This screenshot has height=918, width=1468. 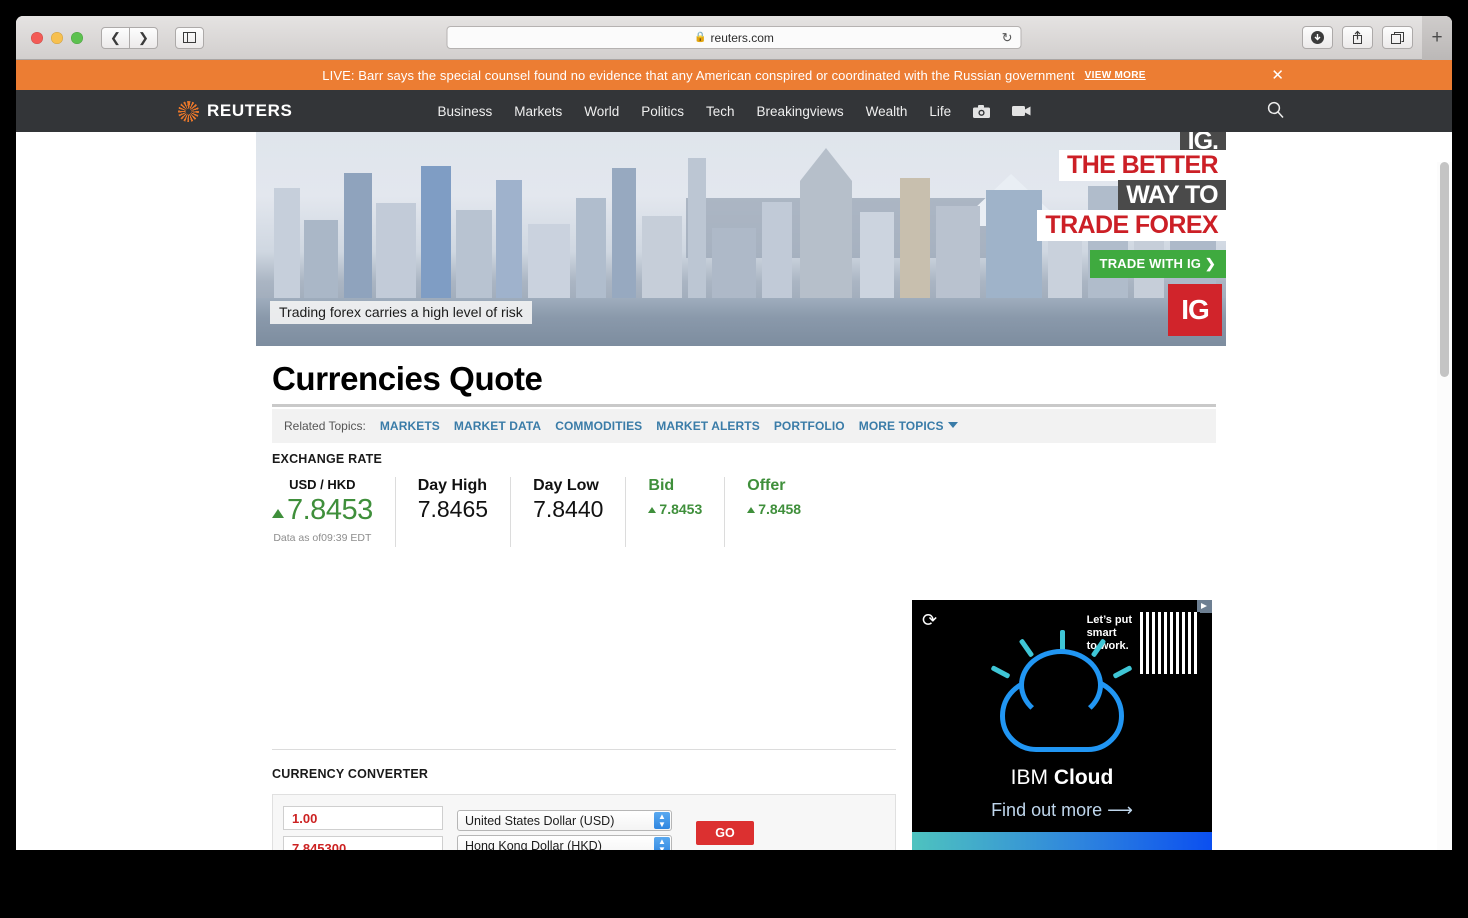 What do you see at coordinates (887, 111) in the screenshot?
I see `nav-item-wealth: Wealth` at bounding box center [887, 111].